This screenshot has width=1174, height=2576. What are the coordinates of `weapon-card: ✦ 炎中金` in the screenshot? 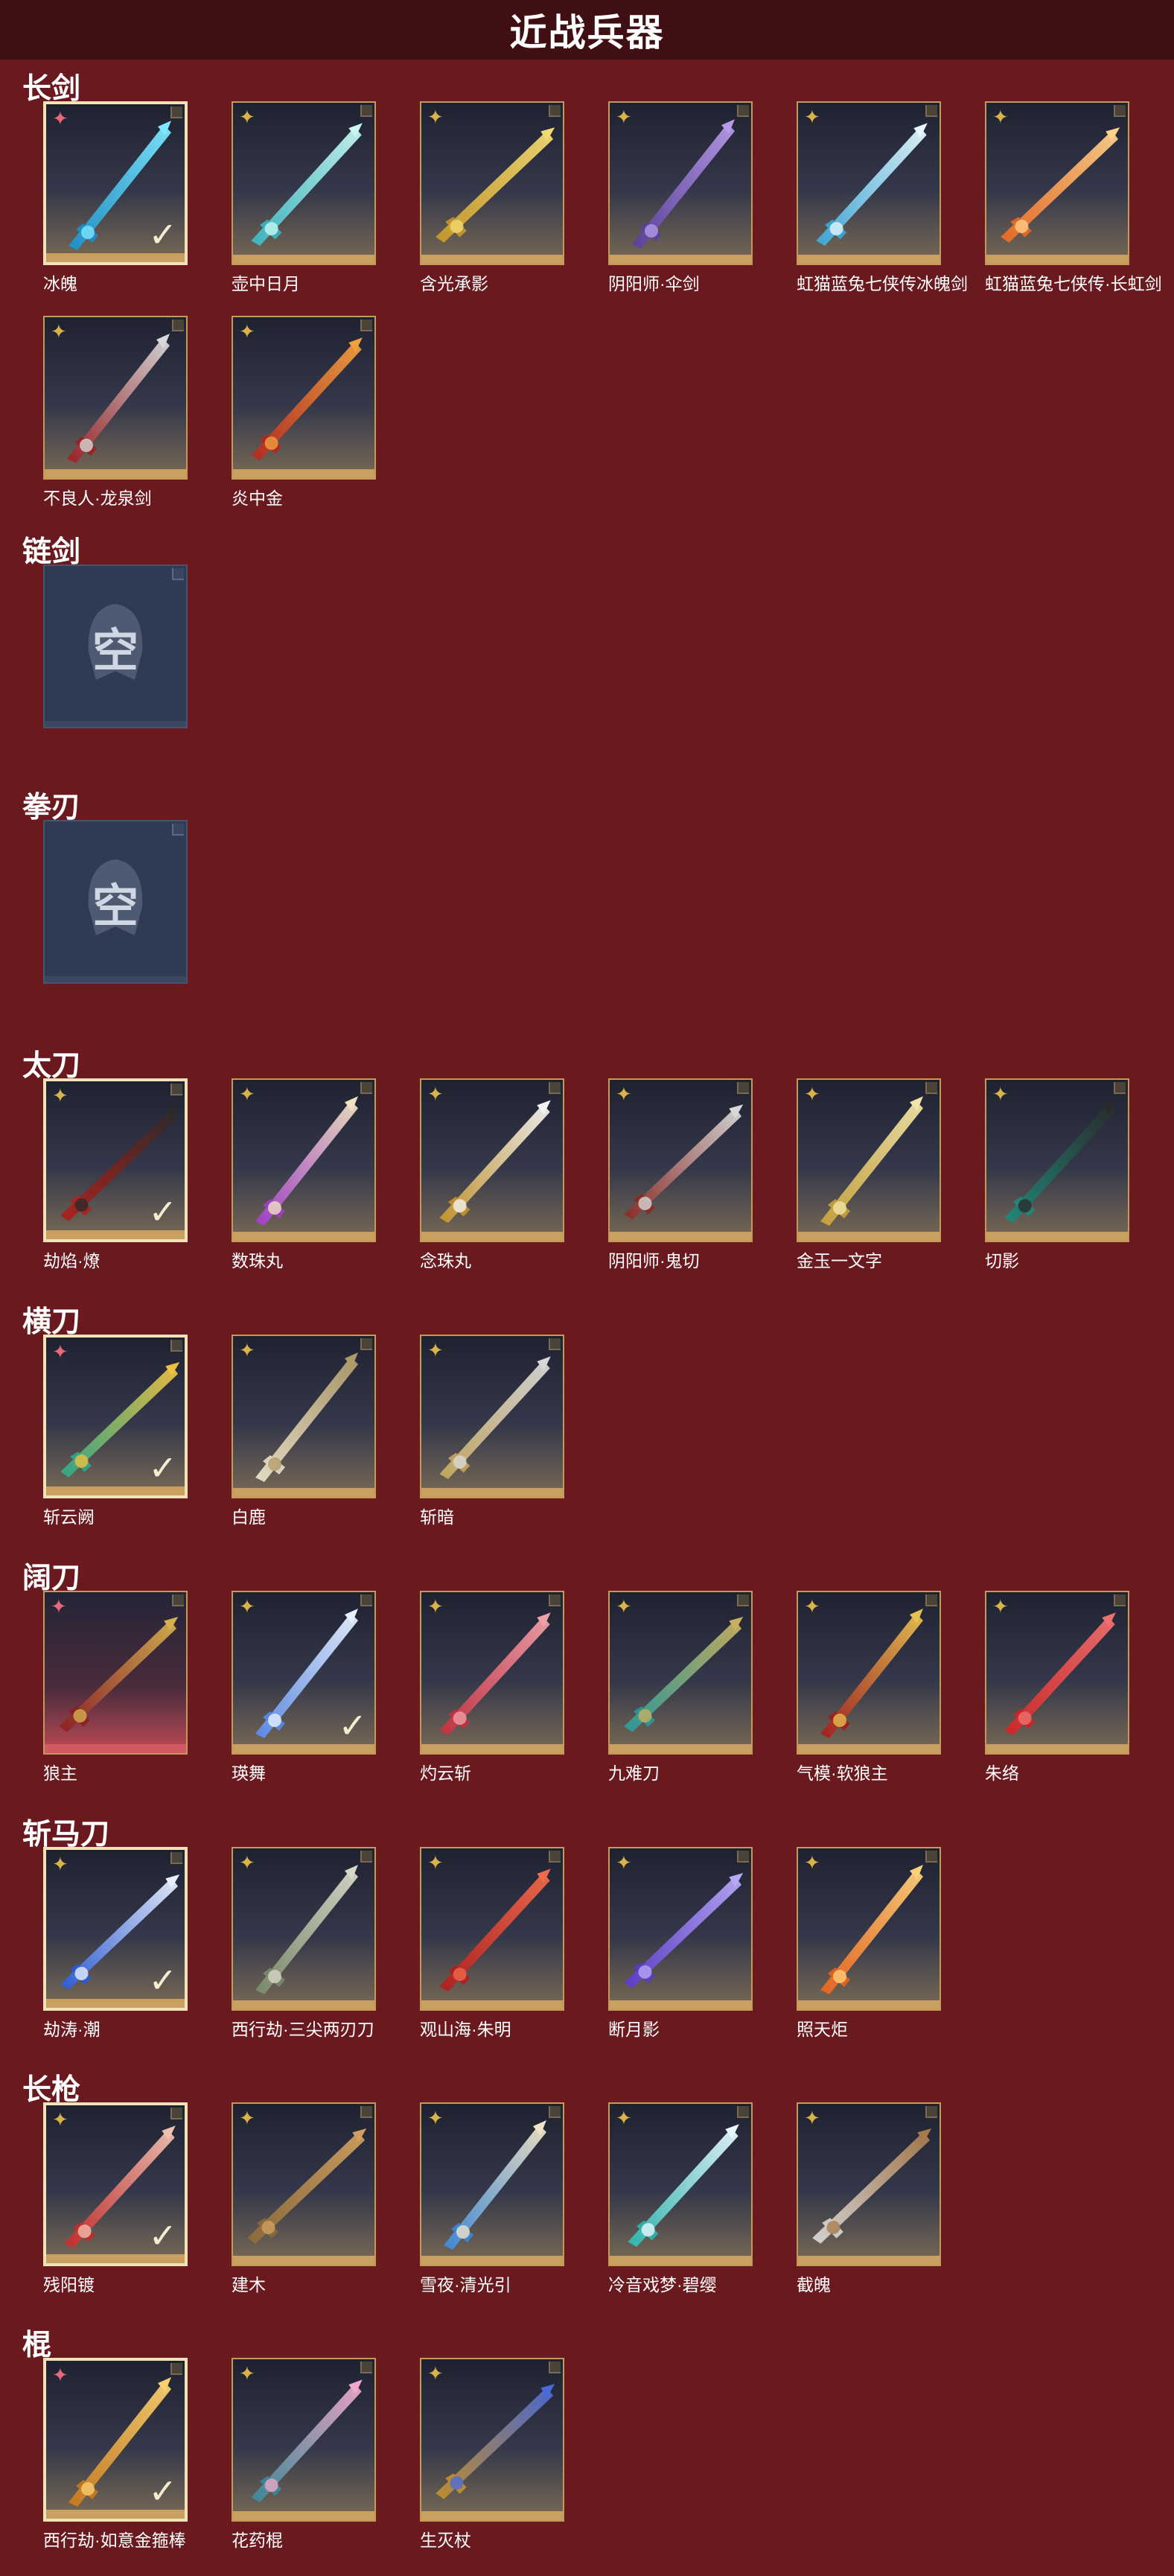 It's located at (304, 412).